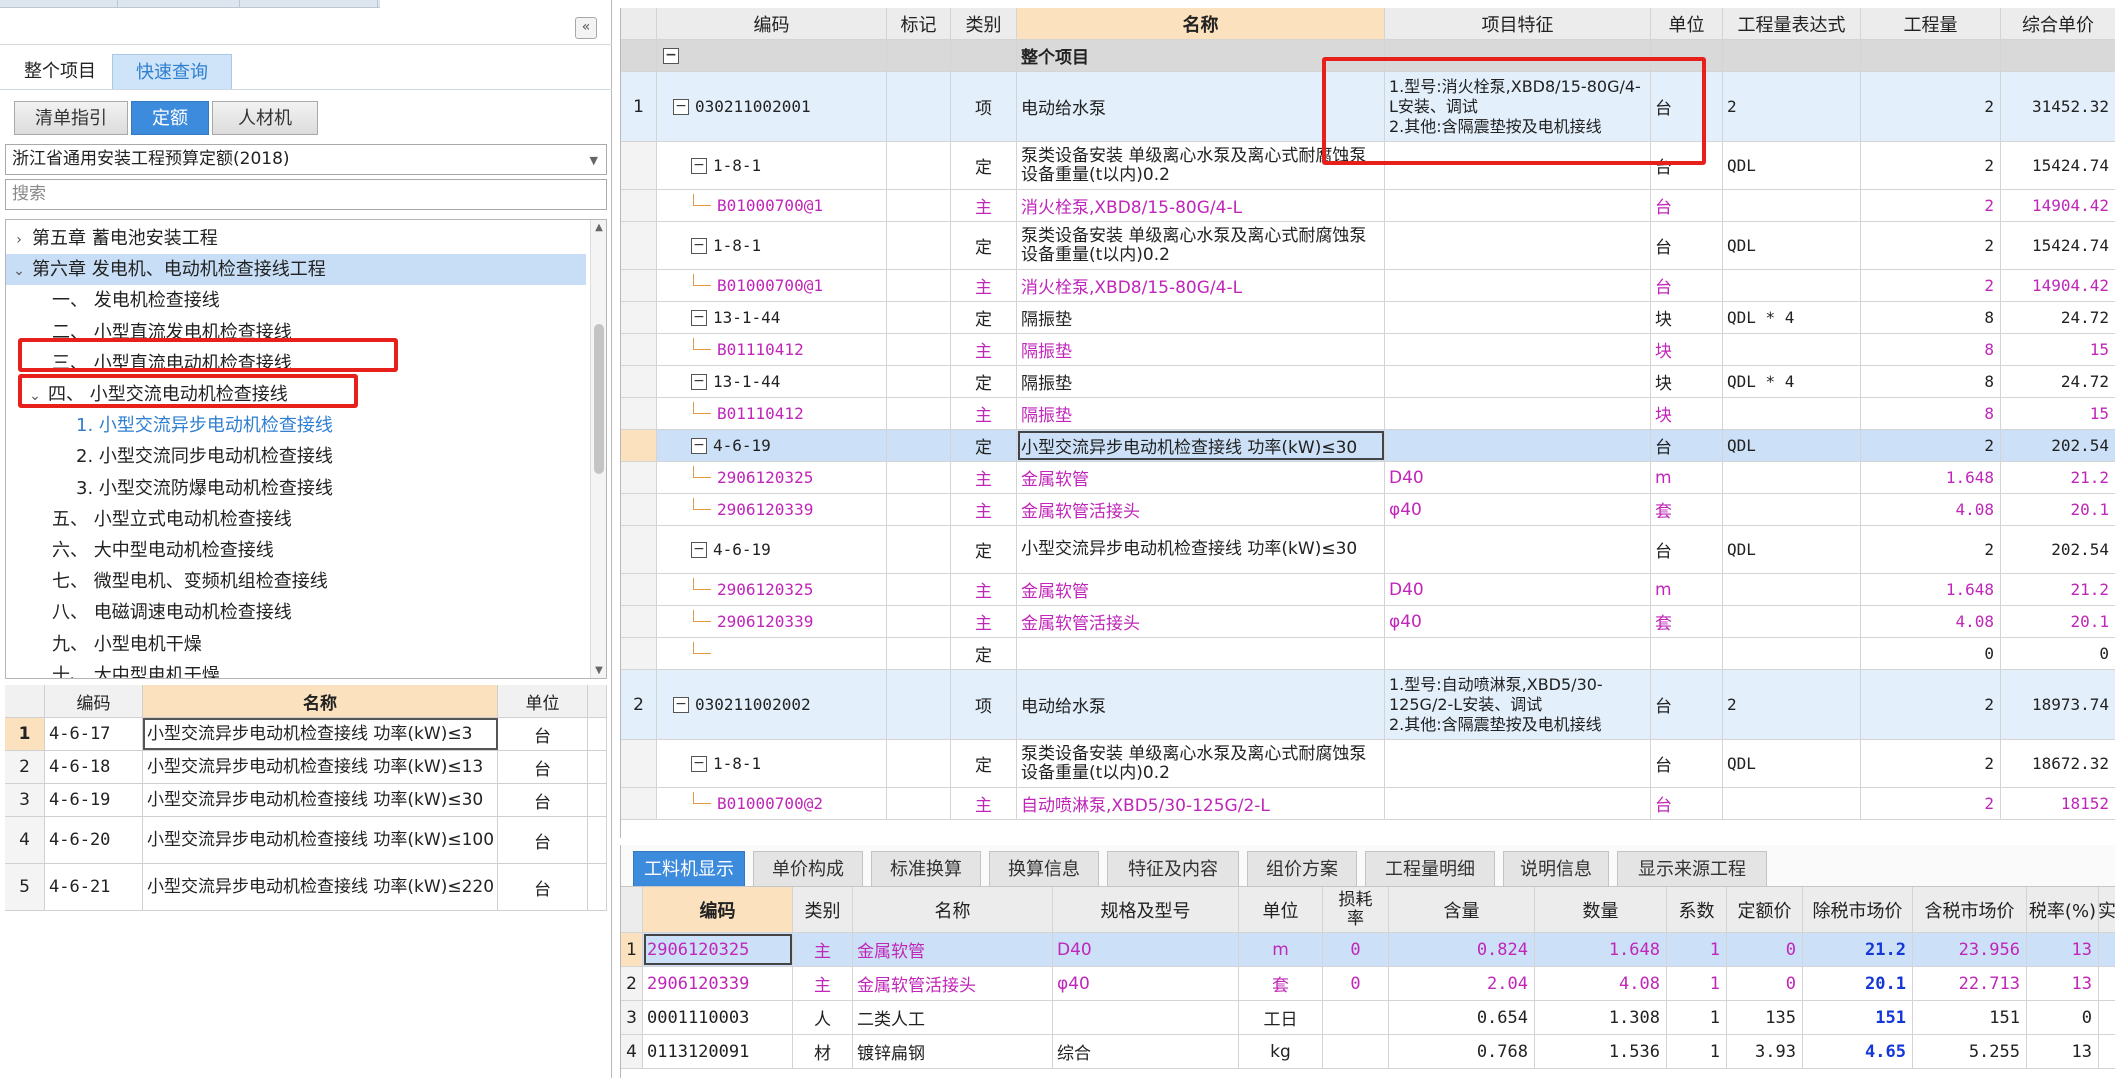  I want to click on unit-cell: 套, so click(1687, 621).